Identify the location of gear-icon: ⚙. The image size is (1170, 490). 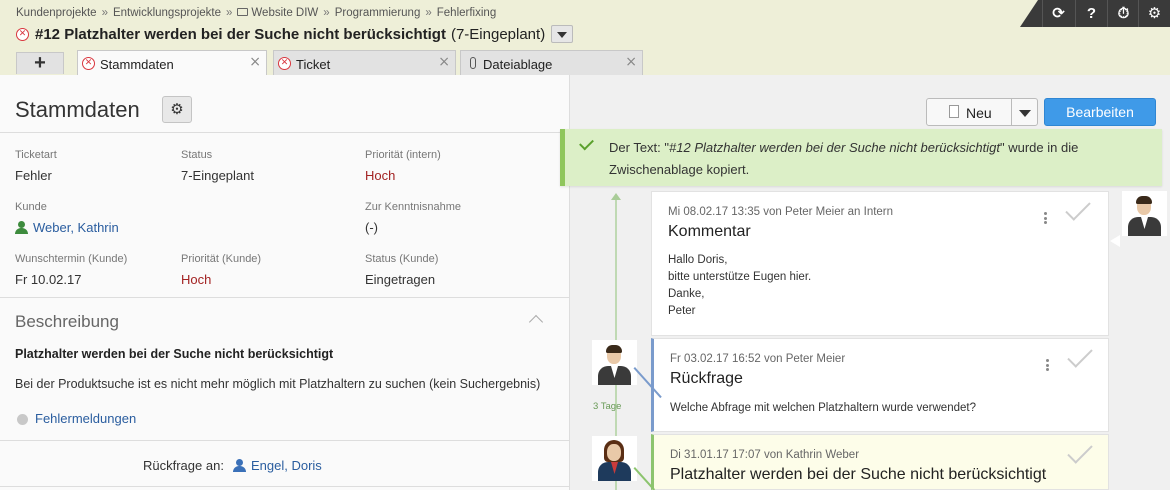
(177, 109).